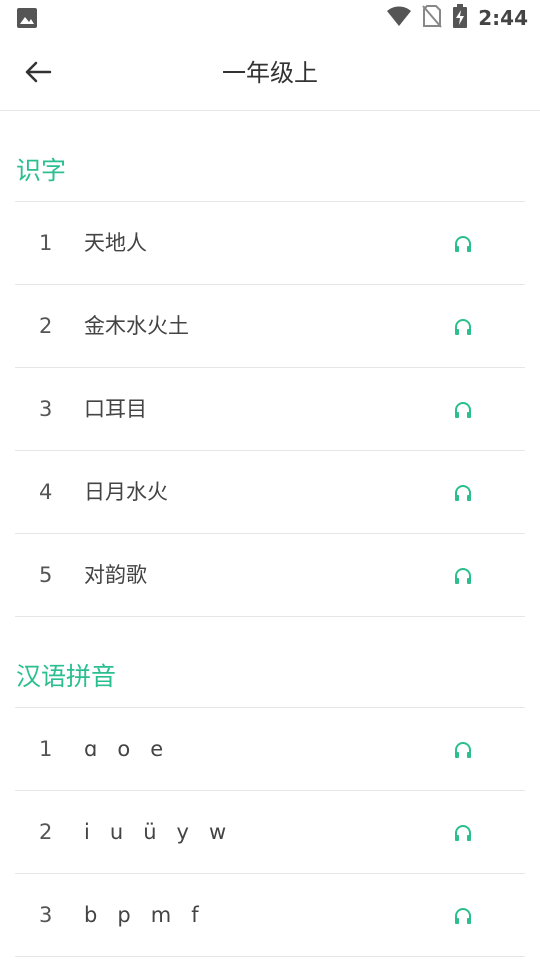 The width and height of the screenshot is (540, 960). What do you see at coordinates (270, 575) in the screenshot?
I see `list-item: 5 对韵歌` at bounding box center [270, 575].